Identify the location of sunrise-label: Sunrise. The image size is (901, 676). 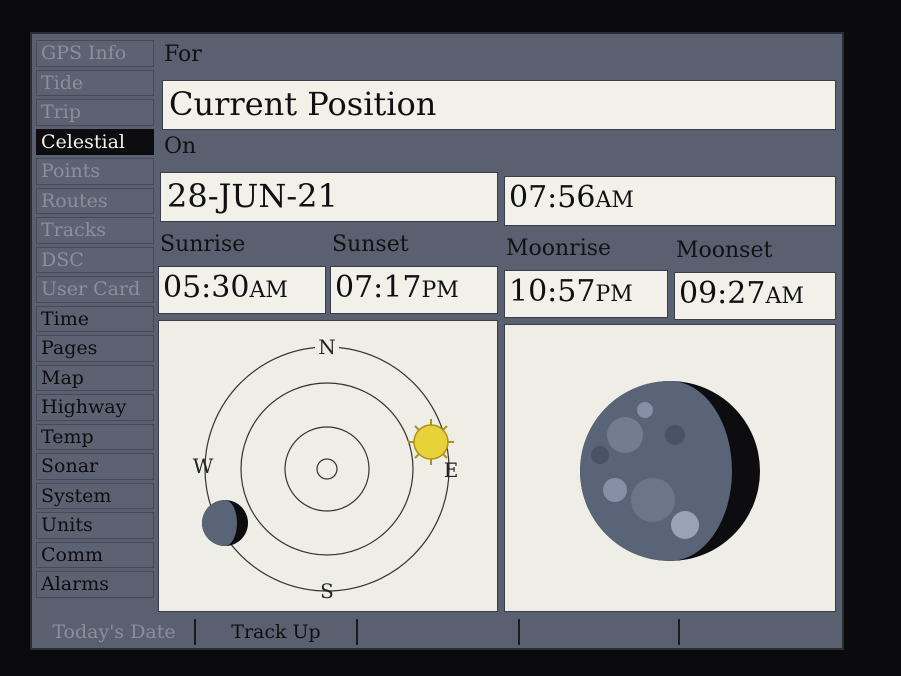
(203, 244).